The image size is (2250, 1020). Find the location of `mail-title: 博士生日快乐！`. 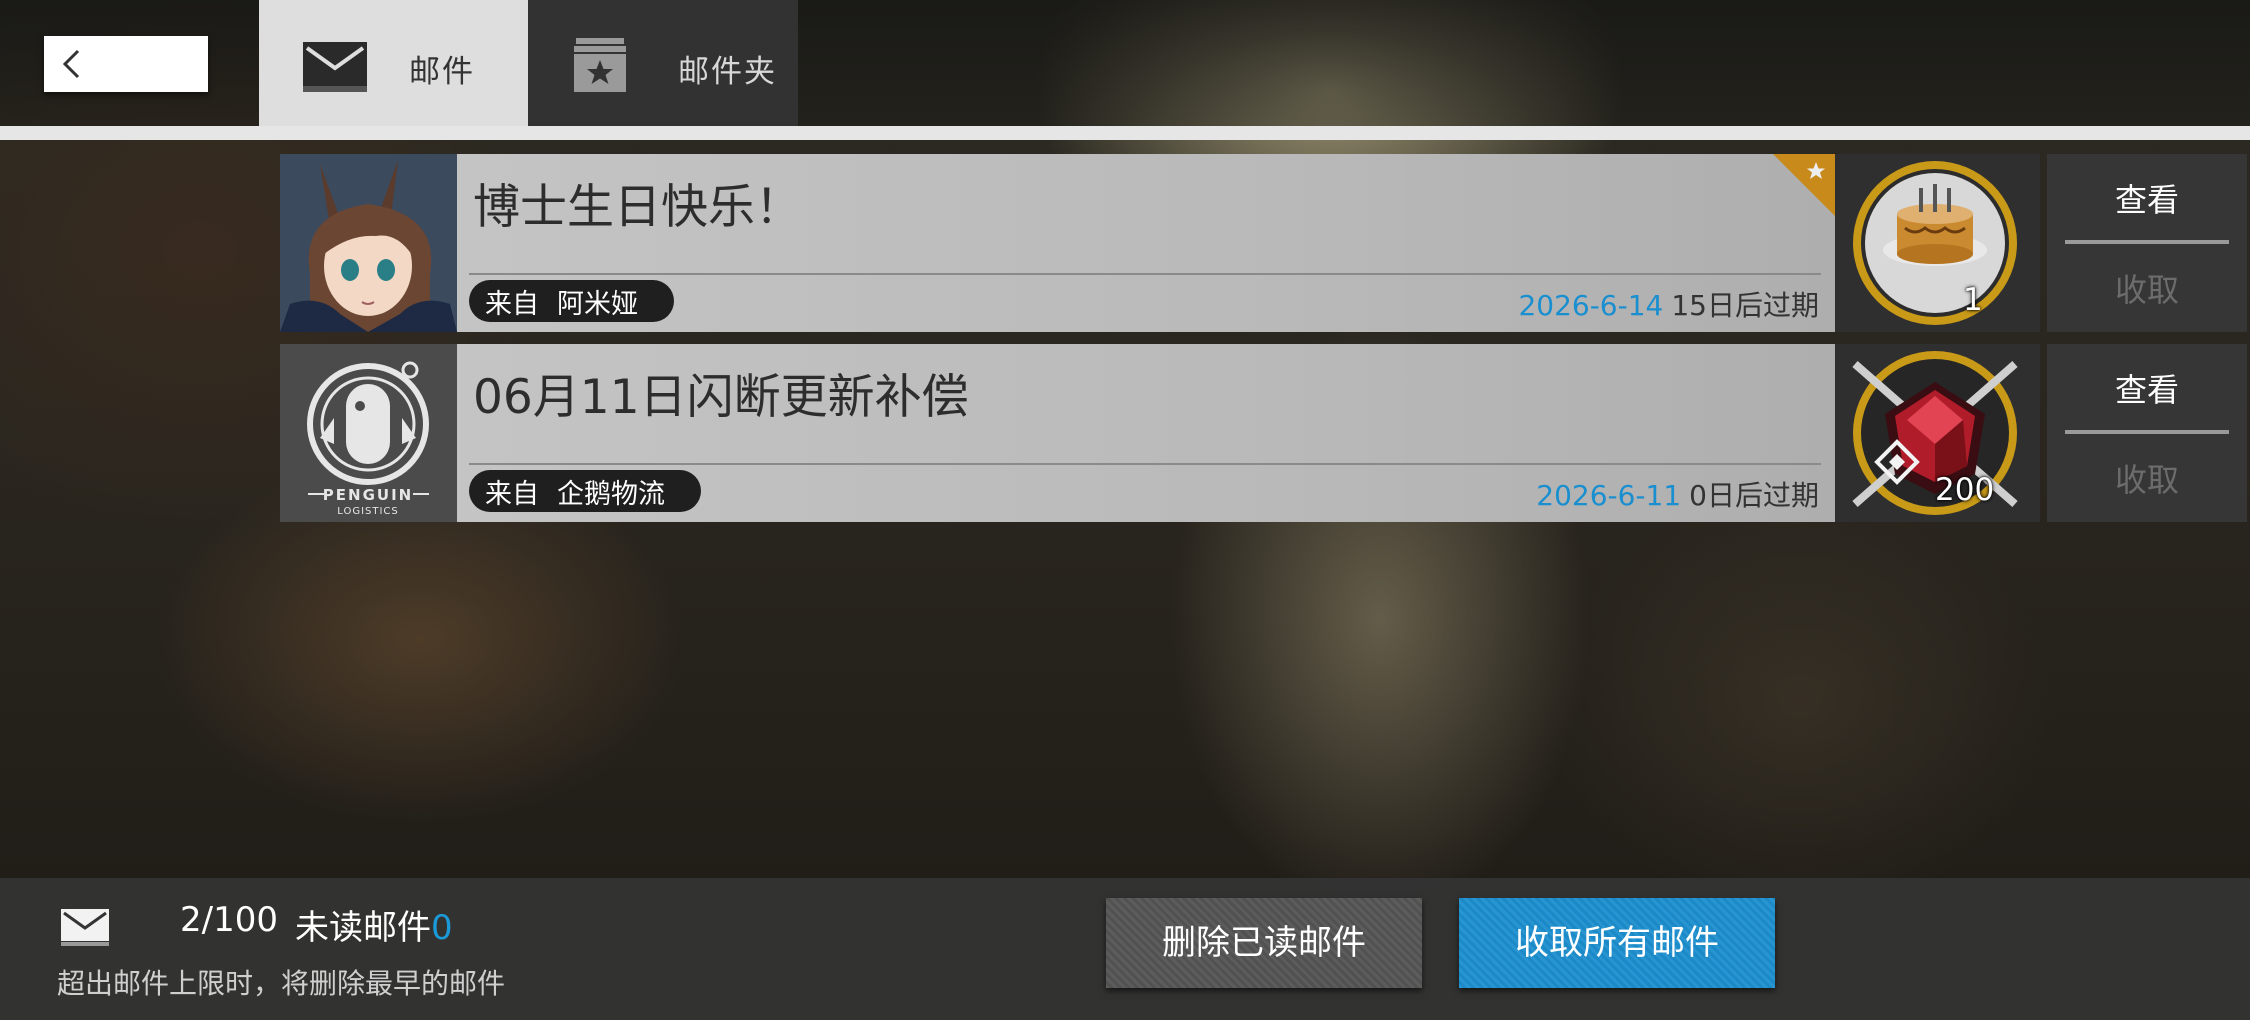

mail-title: 博士生日快乐！ is located at coordinates (637, 207).